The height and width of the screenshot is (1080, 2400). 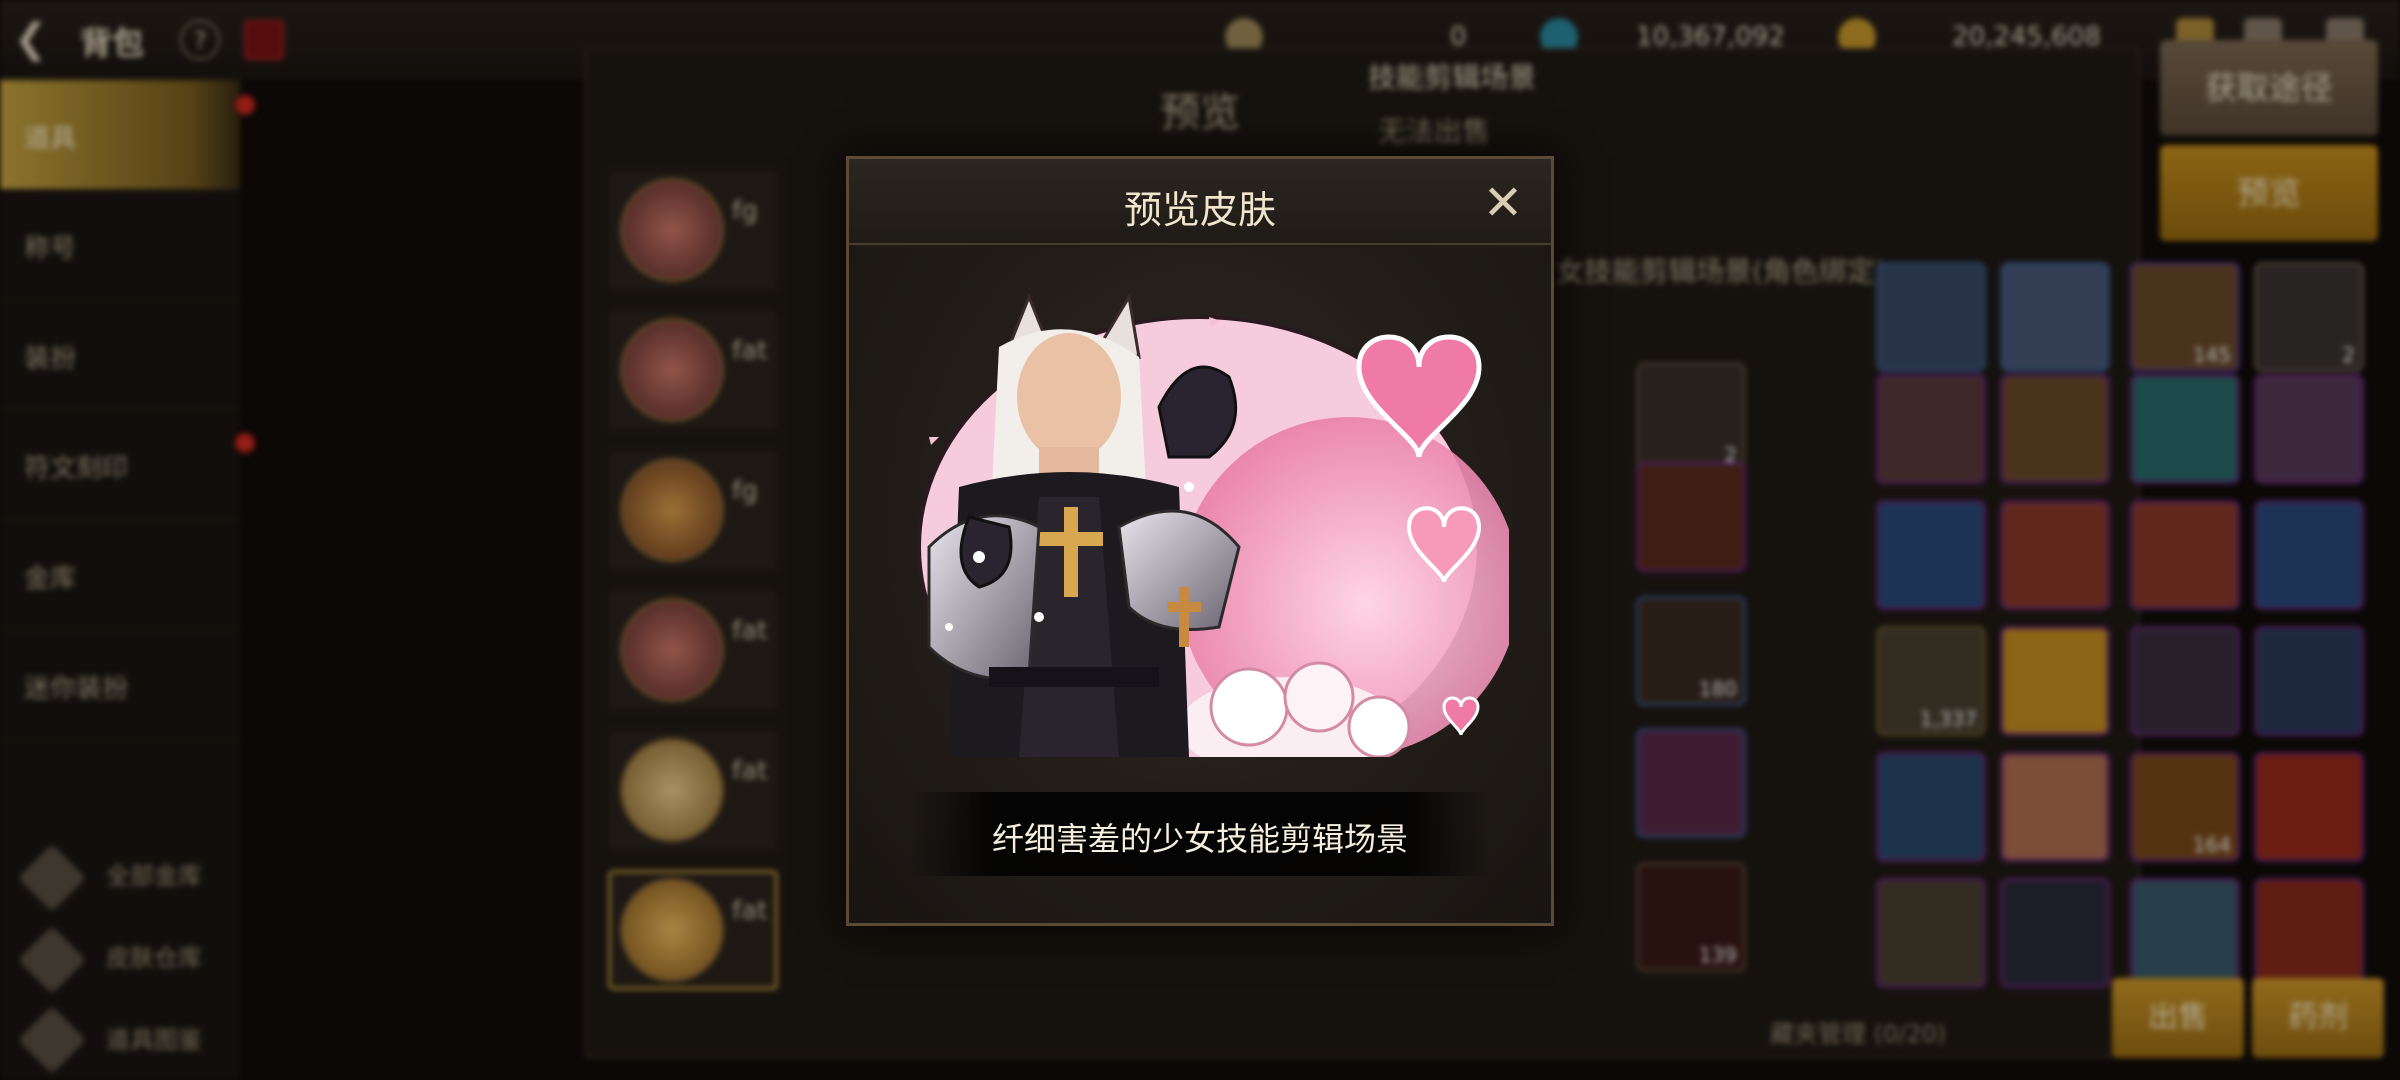 I want to click on caption-bar: 纤细害羞的少女技能剪辑场景, so click(x=1200, y=834).